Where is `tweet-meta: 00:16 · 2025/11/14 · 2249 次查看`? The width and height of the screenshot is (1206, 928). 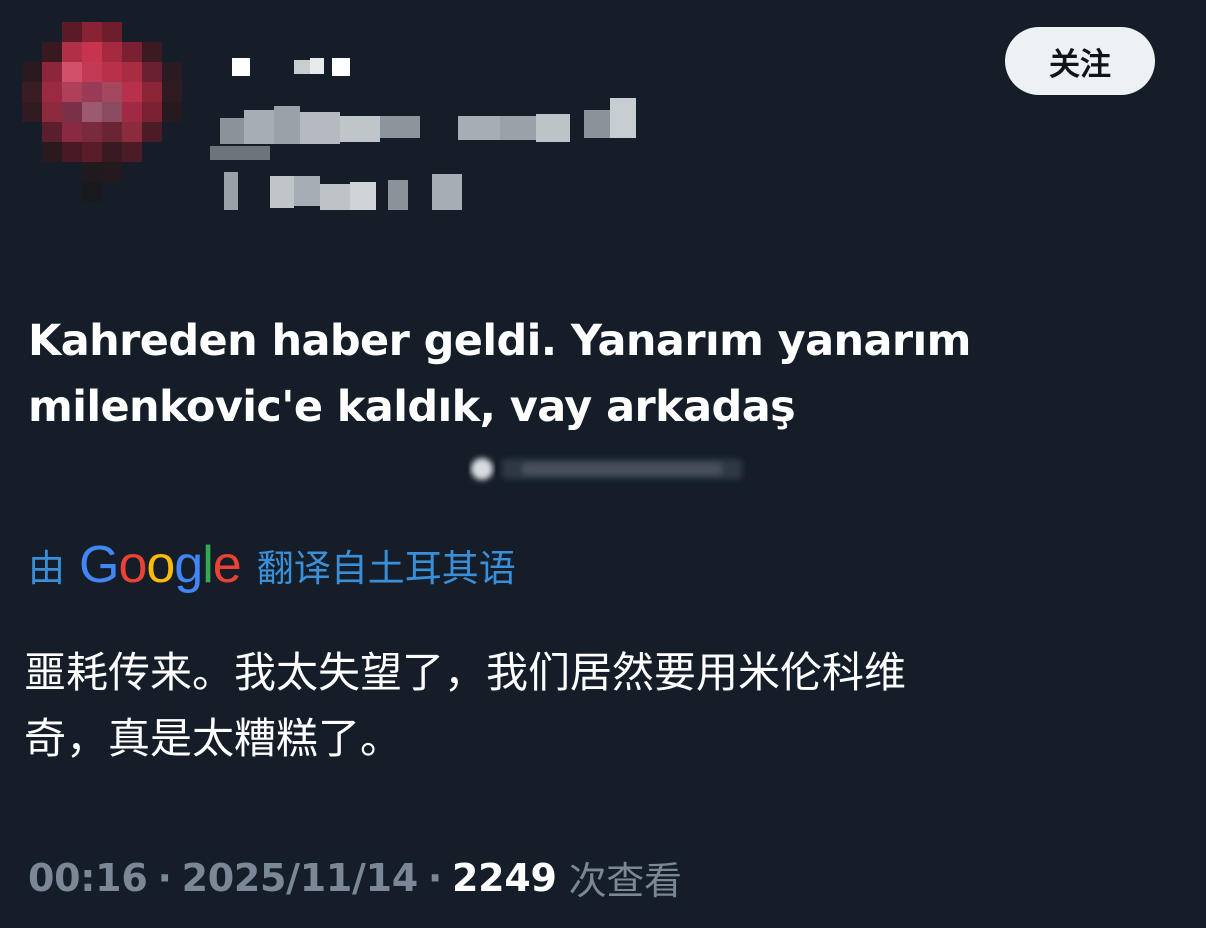 tweet-meta: 00:16 · 2025/11/14 · 2249 次查看 is located at coordinates (355, 877).